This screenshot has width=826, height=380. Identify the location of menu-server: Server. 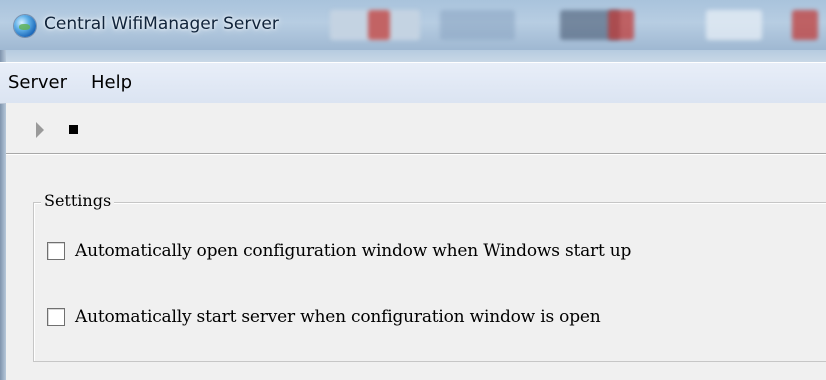
(37, 82).